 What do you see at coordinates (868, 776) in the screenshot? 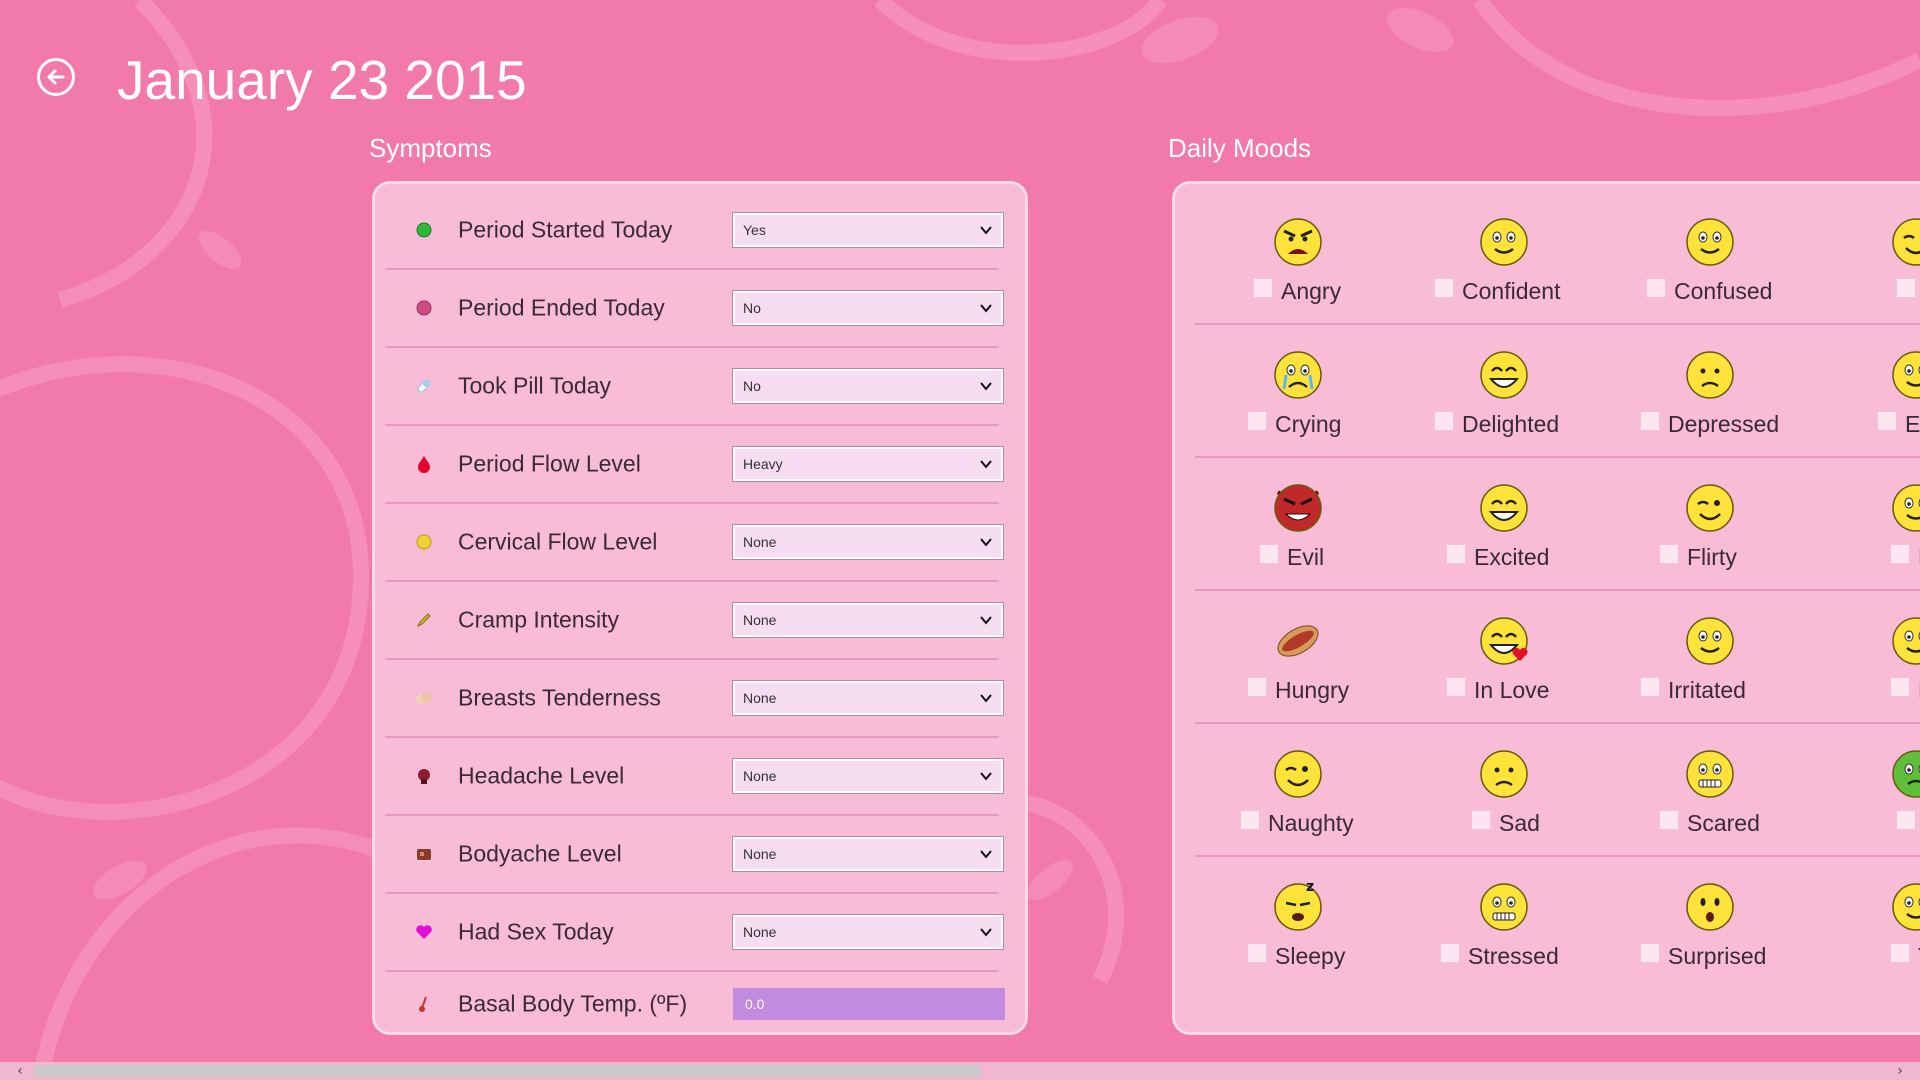
I see `headache-select: None` at bounding box center [868, 776].